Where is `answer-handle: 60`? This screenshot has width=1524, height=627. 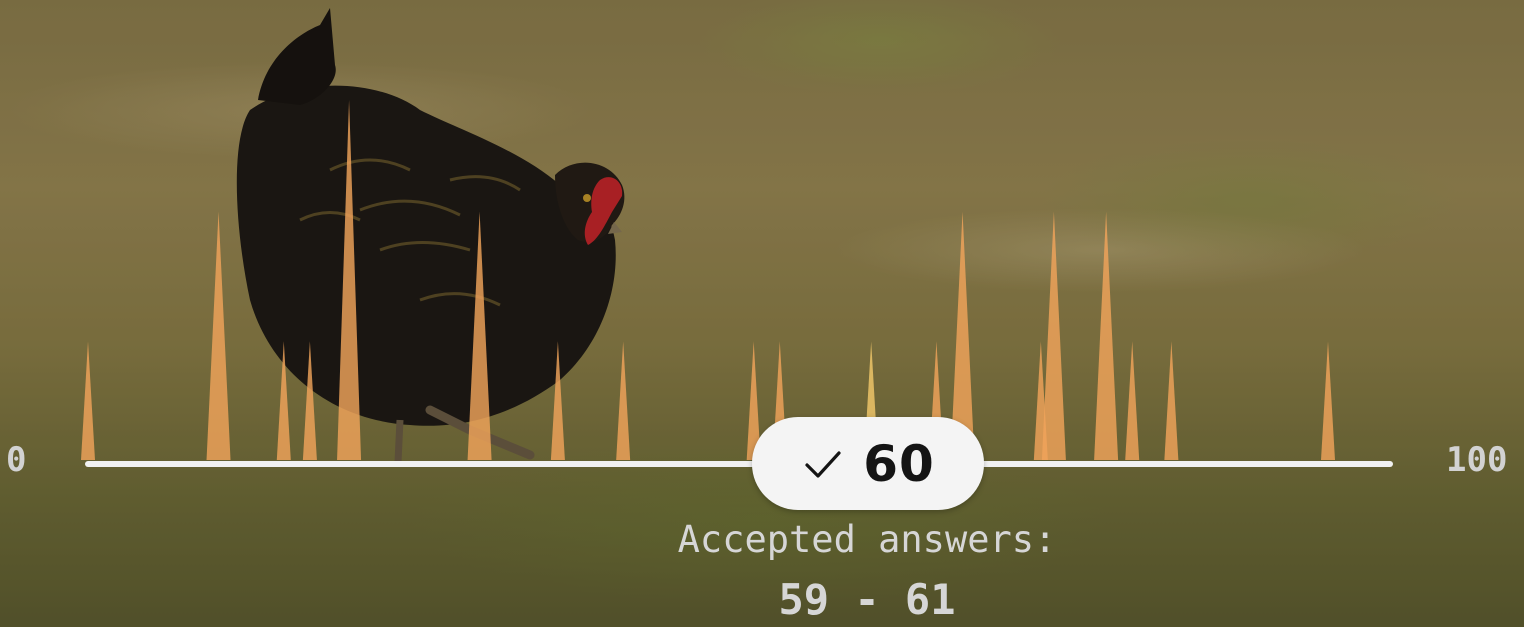
answer-handle: 60 is located at coordinates (868, 463).